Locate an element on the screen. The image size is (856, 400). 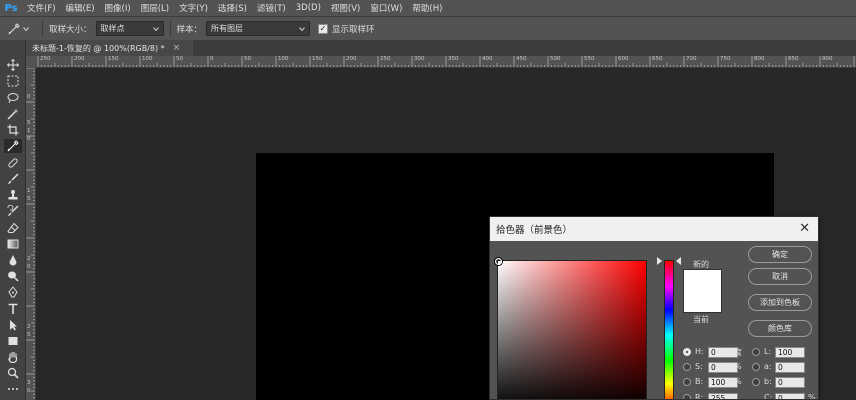
options-bar: 取样大小： 取样点 样本： 所有图层 ✓ 显示取样环 is located at coordinates (428, 28).